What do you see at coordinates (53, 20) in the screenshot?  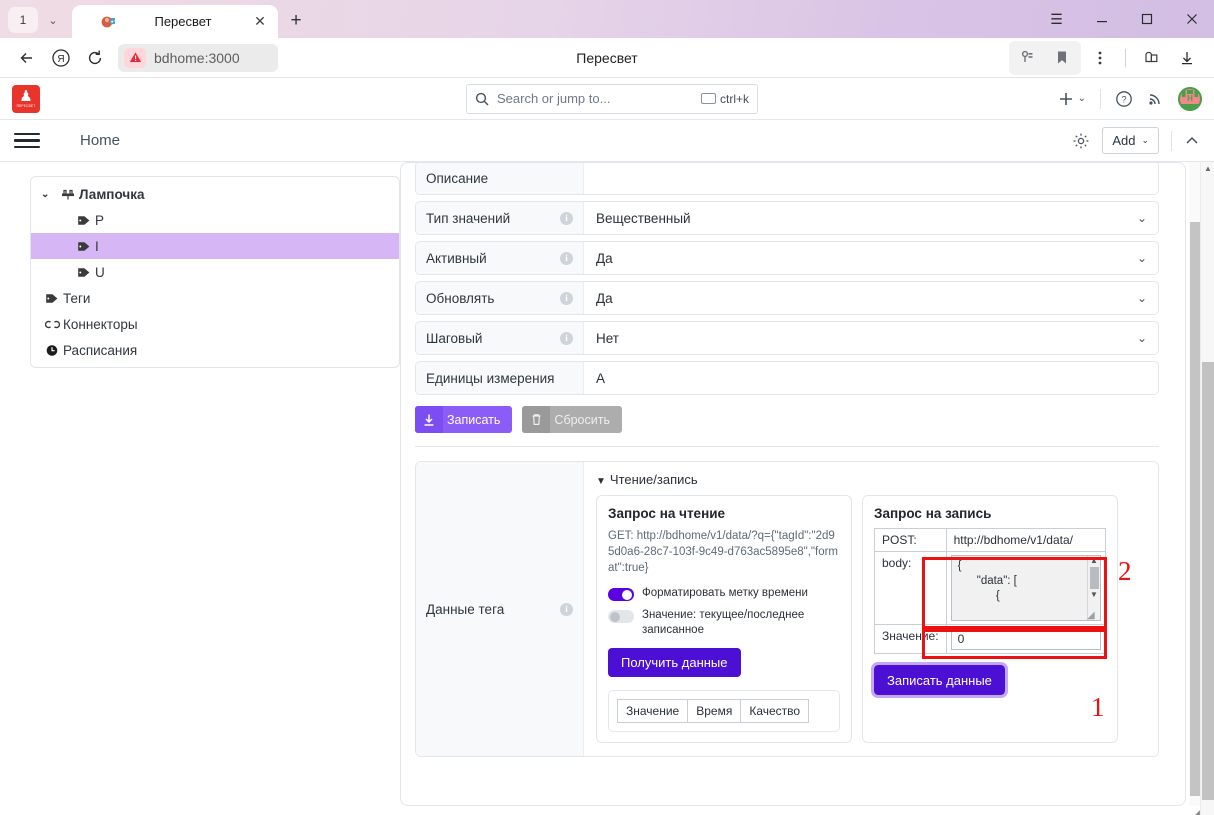 I see `tab-list-chevron-icon: ⌄` at bounding box center [53, 20].